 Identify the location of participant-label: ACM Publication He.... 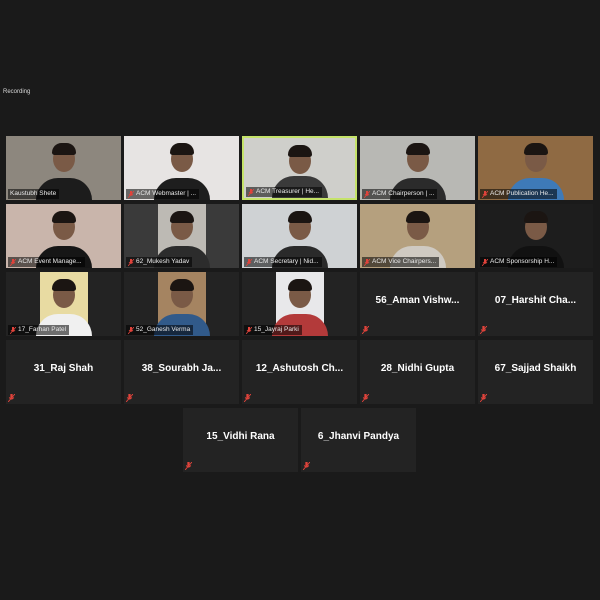
(518, 194).